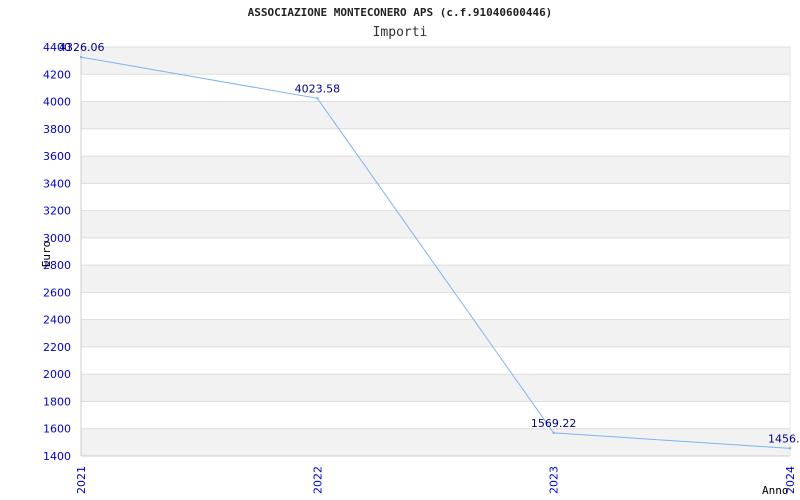 Image resolution: width=800 pixels, height=500 pixels. Describe the element at coordinates (57, 347) in the screenshot. I see `y-tick-label: 2200` at that location.